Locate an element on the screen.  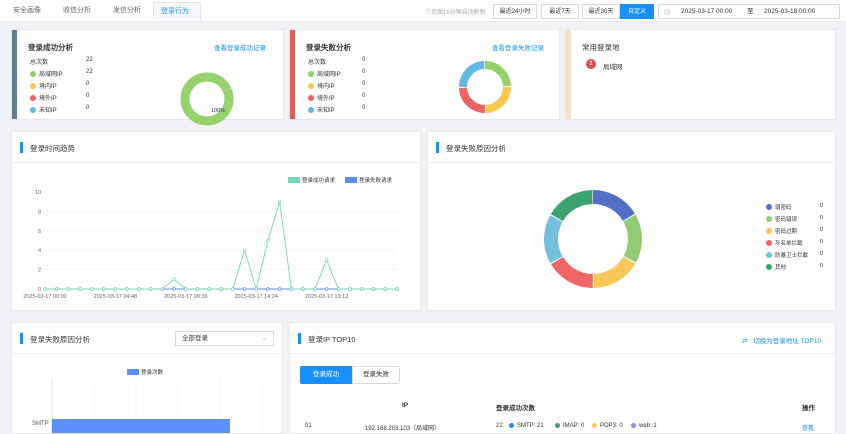
reason-legend-item: 密码过期 0 is located at coordinates (796, 231).